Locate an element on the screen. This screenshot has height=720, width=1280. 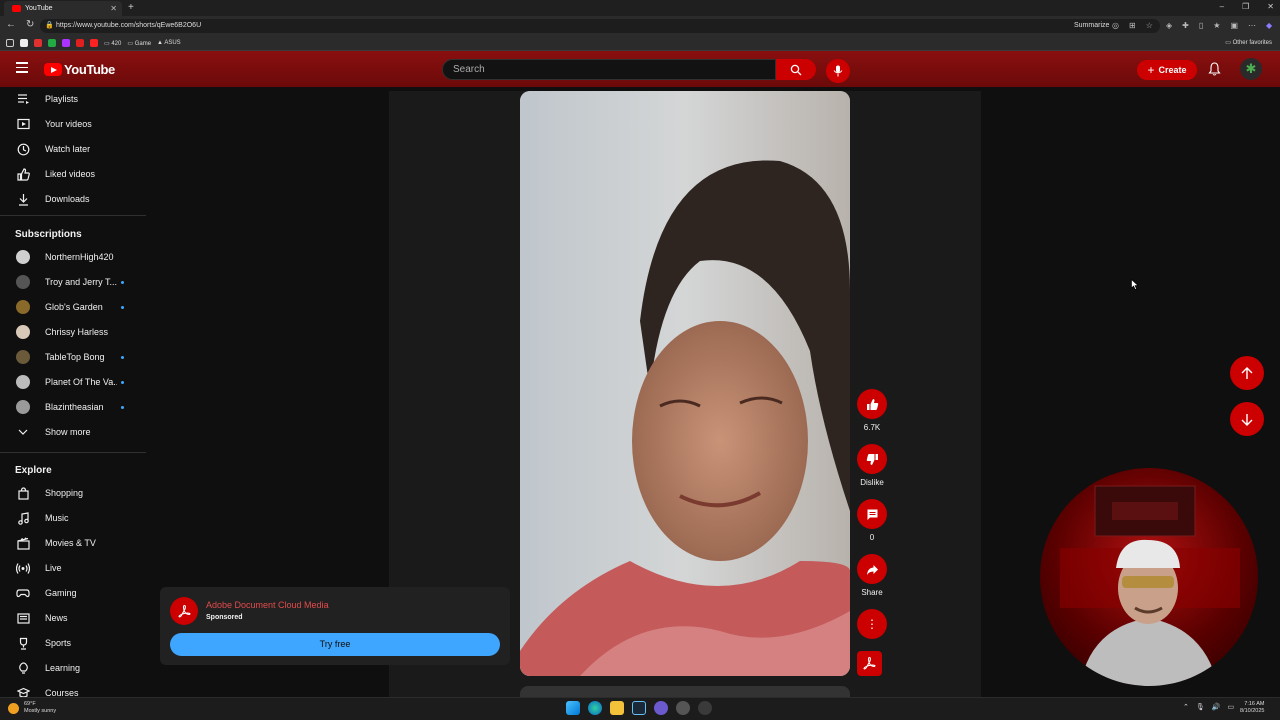
sidebar-item-learning: Learning is located at coordinates (73, 668).